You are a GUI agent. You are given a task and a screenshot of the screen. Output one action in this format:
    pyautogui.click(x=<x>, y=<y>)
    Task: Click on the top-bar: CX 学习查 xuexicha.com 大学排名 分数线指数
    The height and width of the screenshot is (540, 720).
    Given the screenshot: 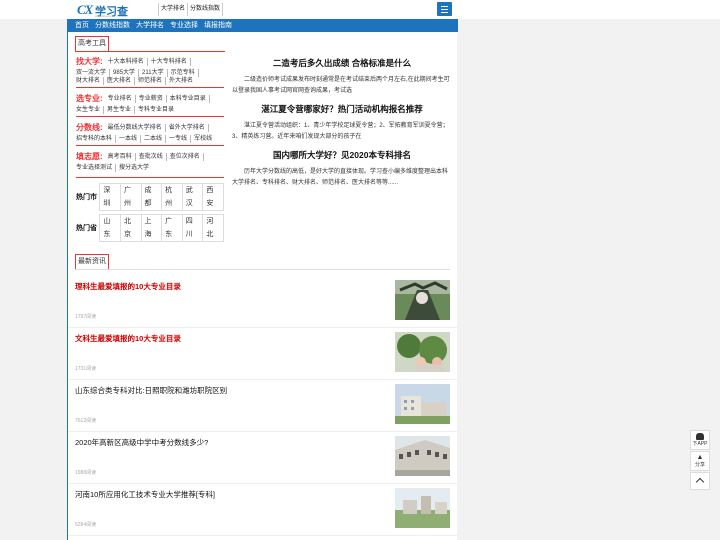 What is the action you would take?
    pyautogui.click(x=360, y=9)
    